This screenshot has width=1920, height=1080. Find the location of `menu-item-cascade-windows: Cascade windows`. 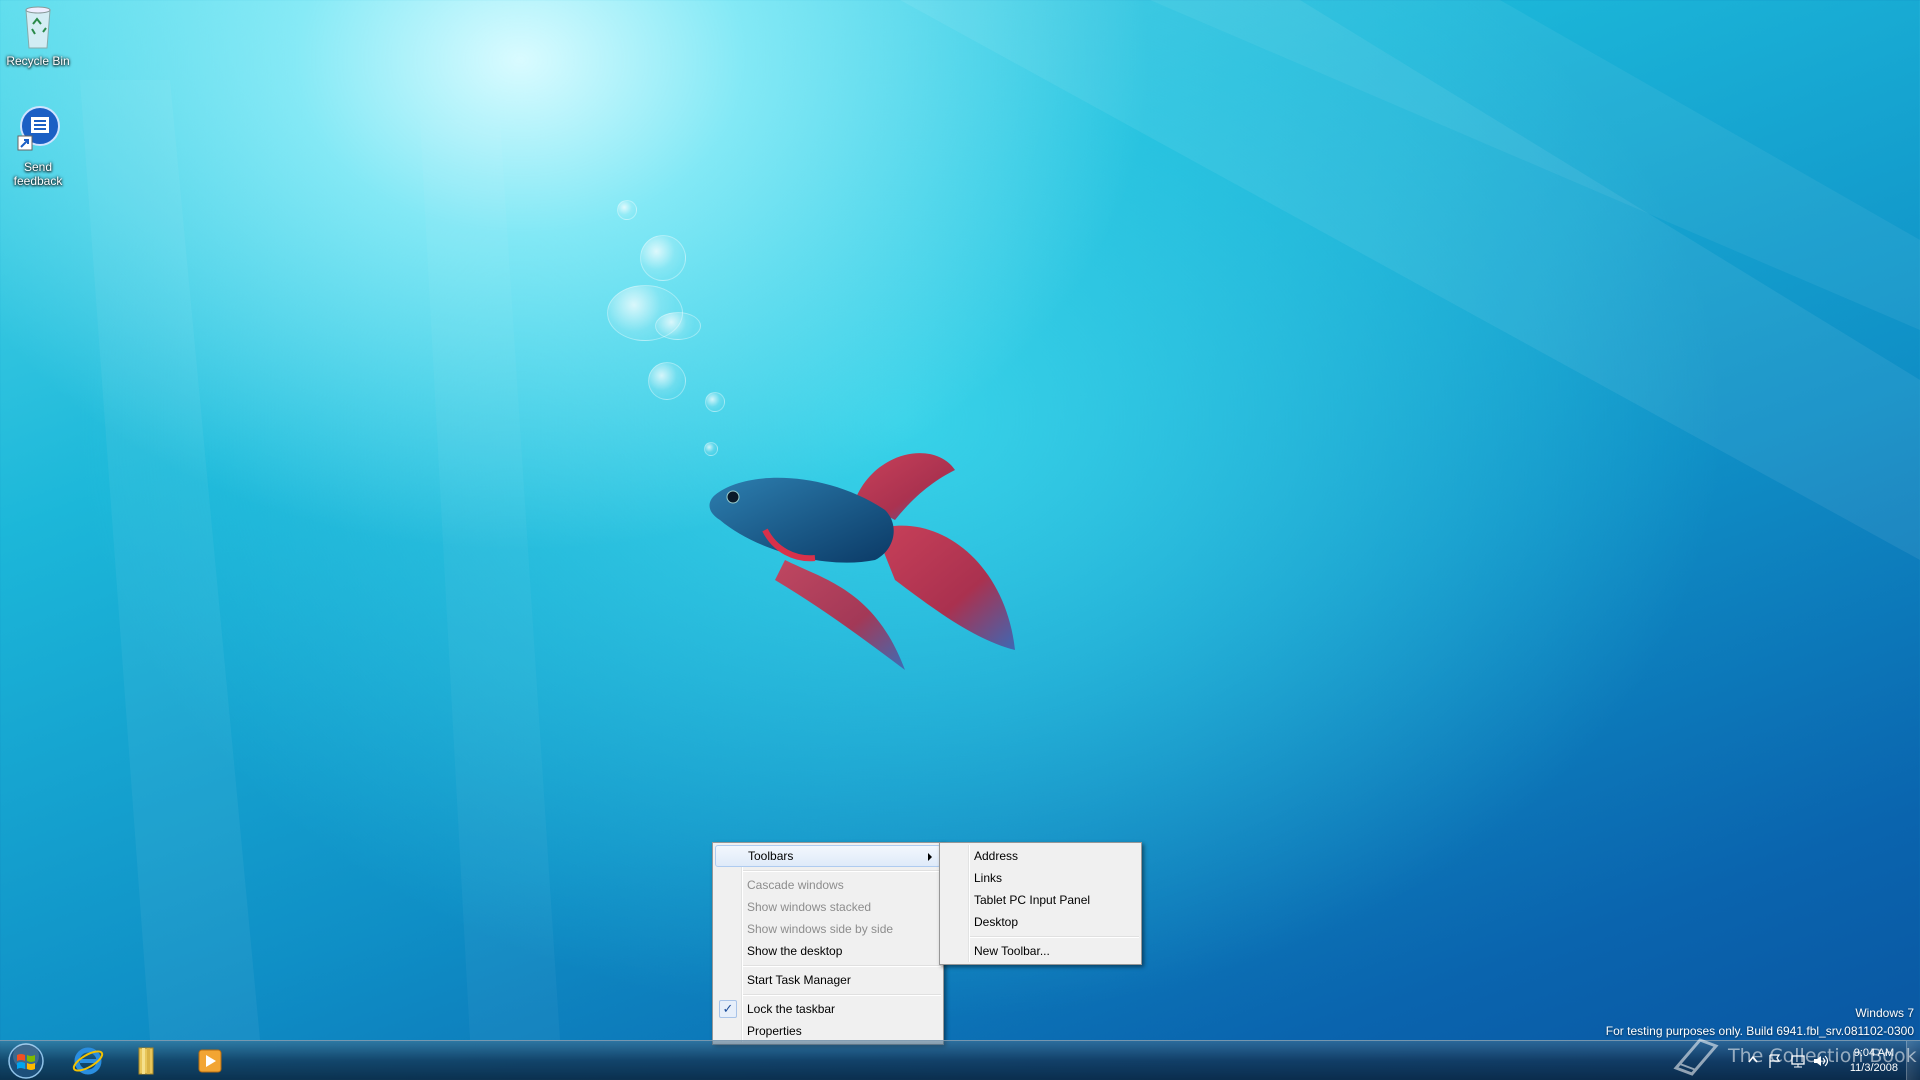

menu-item-cascade-windows: Cascade windows is located at coordinates (828, 885).